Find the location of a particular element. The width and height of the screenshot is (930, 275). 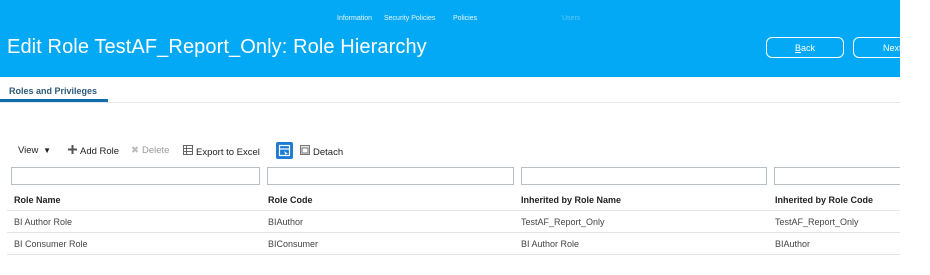

delete-button: ✖ Delete is located at coordinates (150, 150).